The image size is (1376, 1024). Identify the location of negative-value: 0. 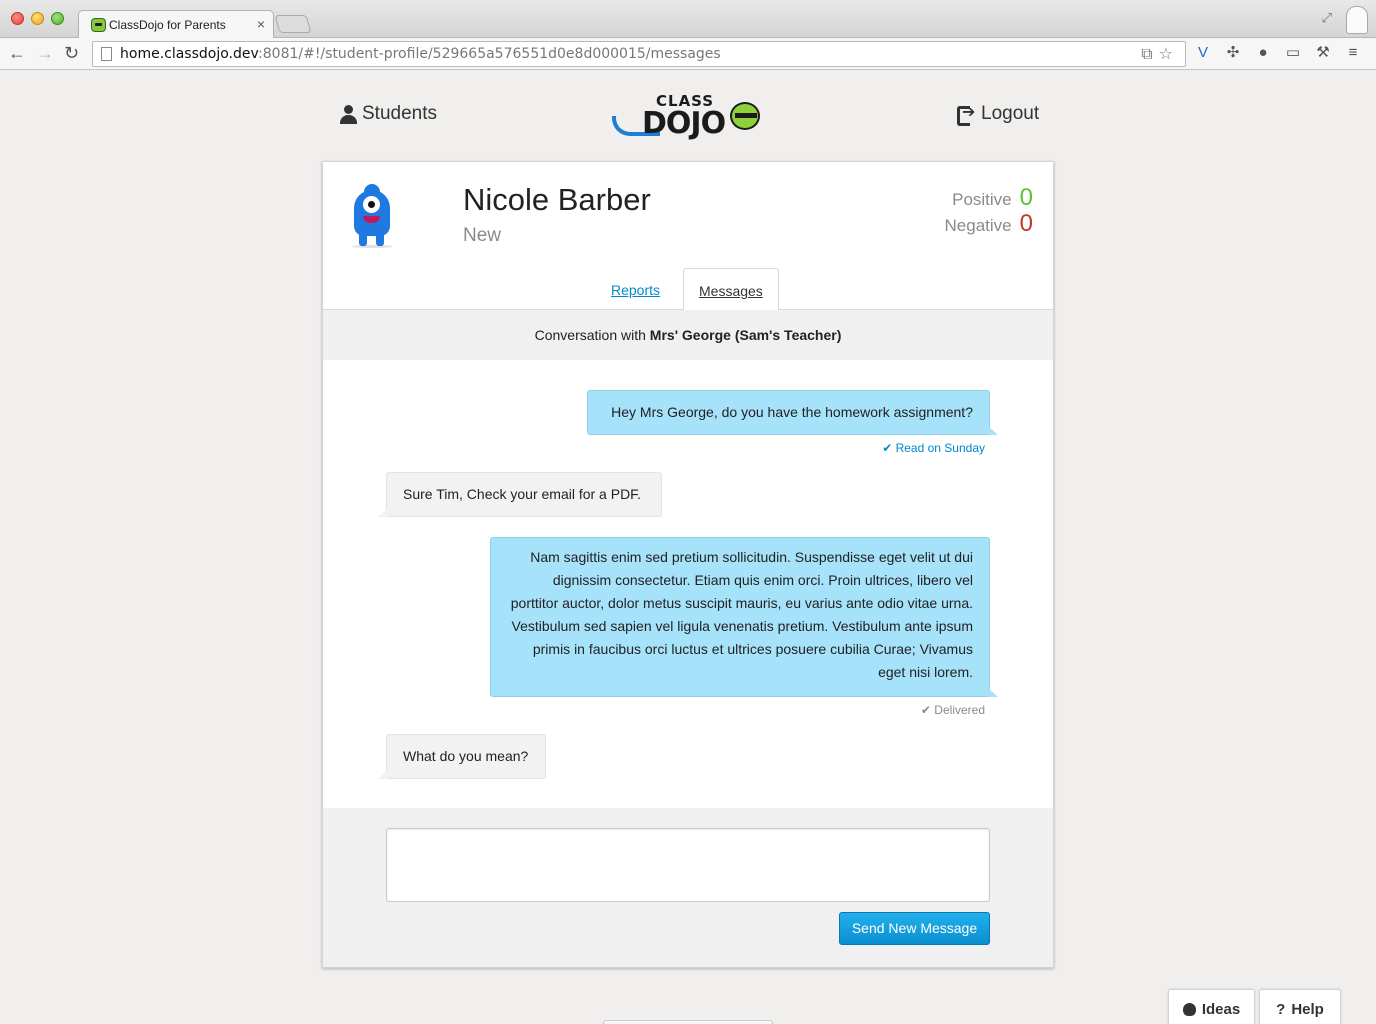
(1026, 223).